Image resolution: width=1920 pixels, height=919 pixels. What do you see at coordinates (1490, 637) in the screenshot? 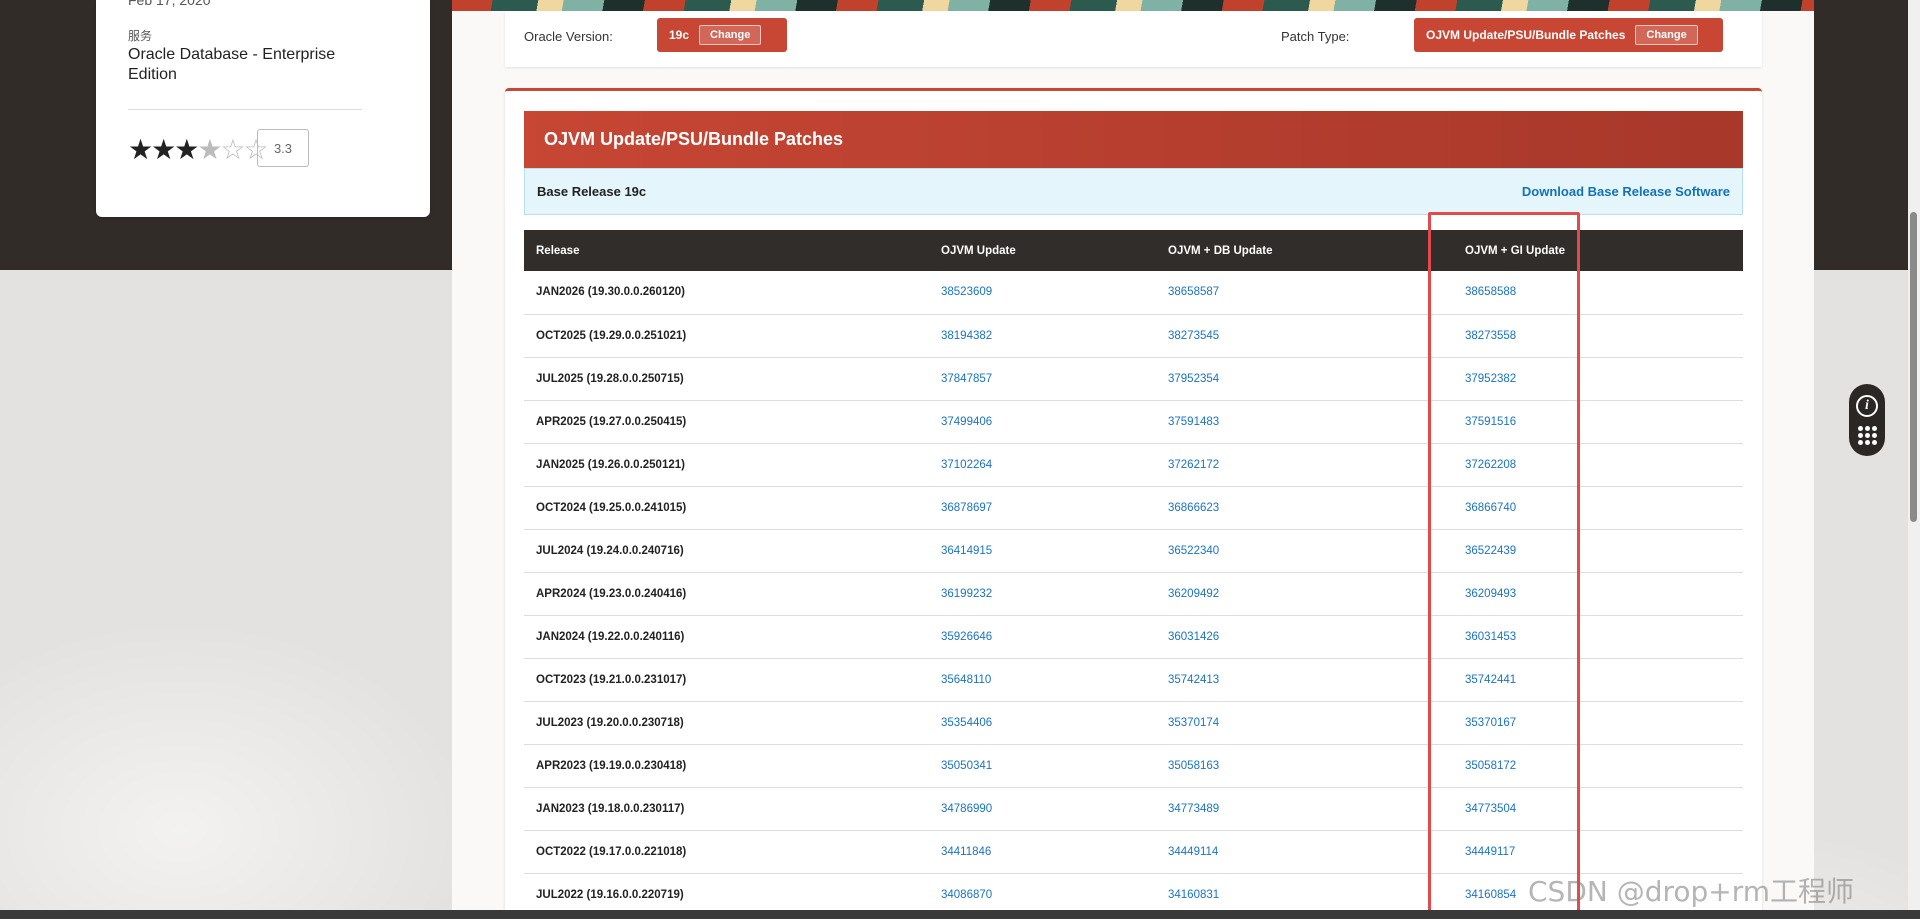
I see `ojvm-gi-update-link: 36031453` at bounding box center [1490, 637].